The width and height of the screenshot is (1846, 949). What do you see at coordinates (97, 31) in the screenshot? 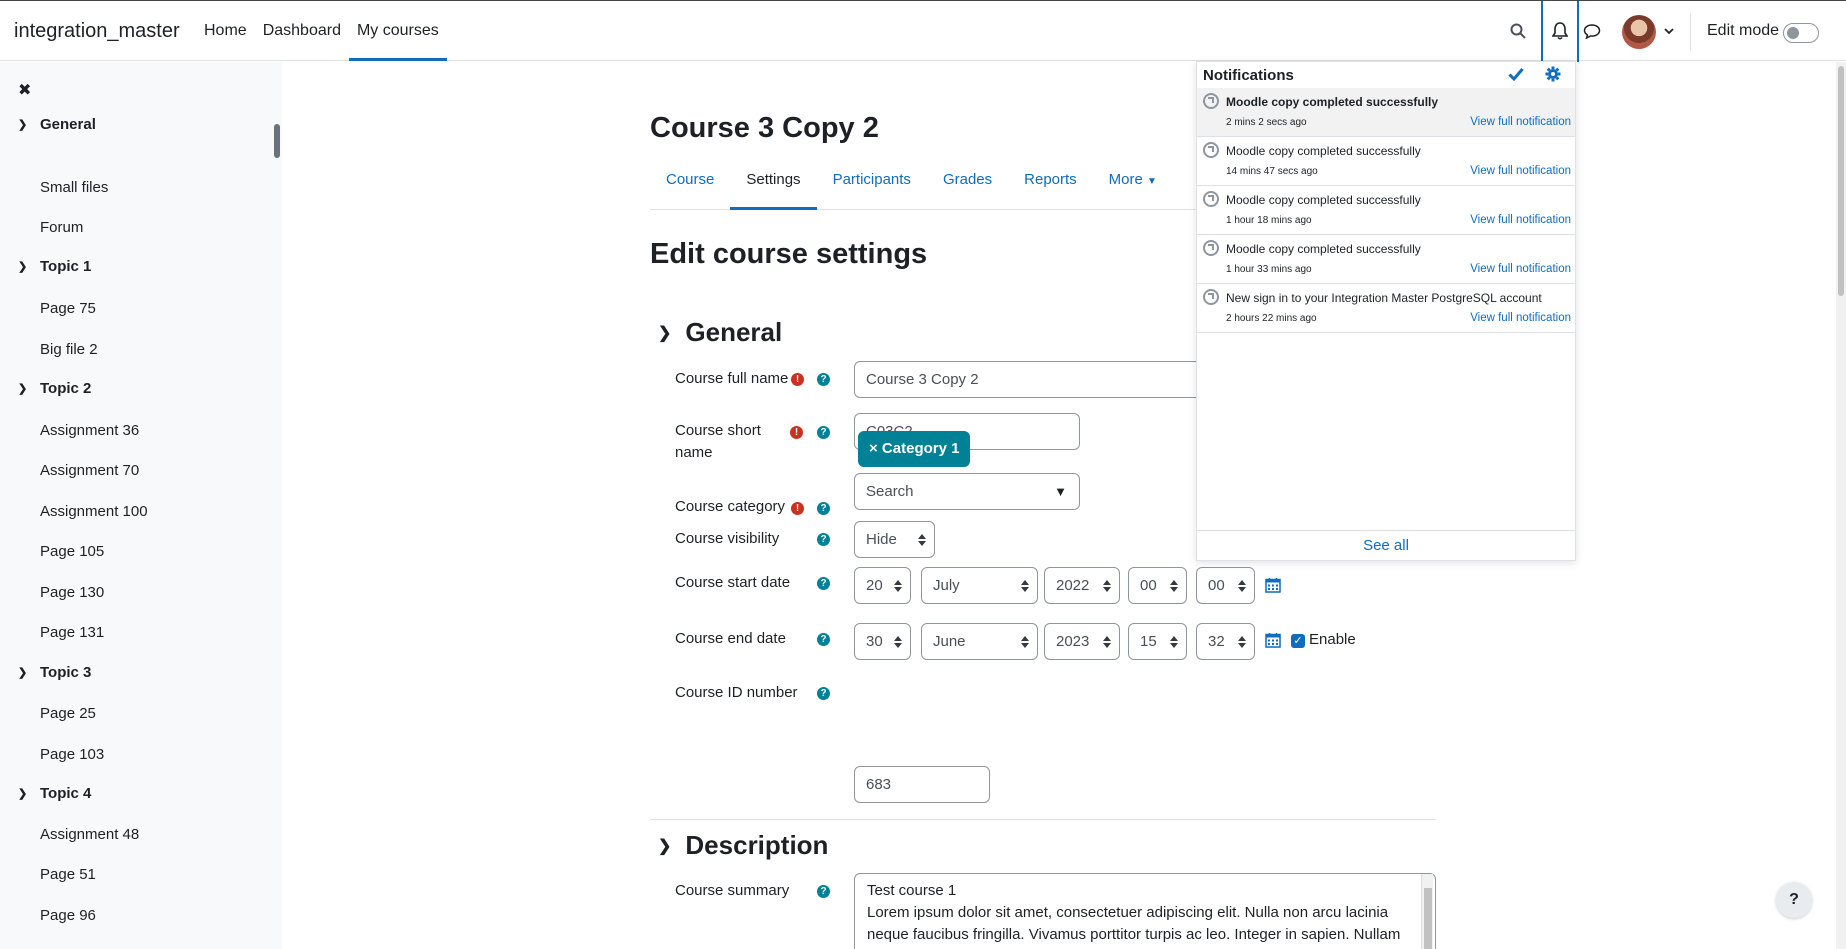
I see `site-brand: integration_master` at bounding box center [97, 31].